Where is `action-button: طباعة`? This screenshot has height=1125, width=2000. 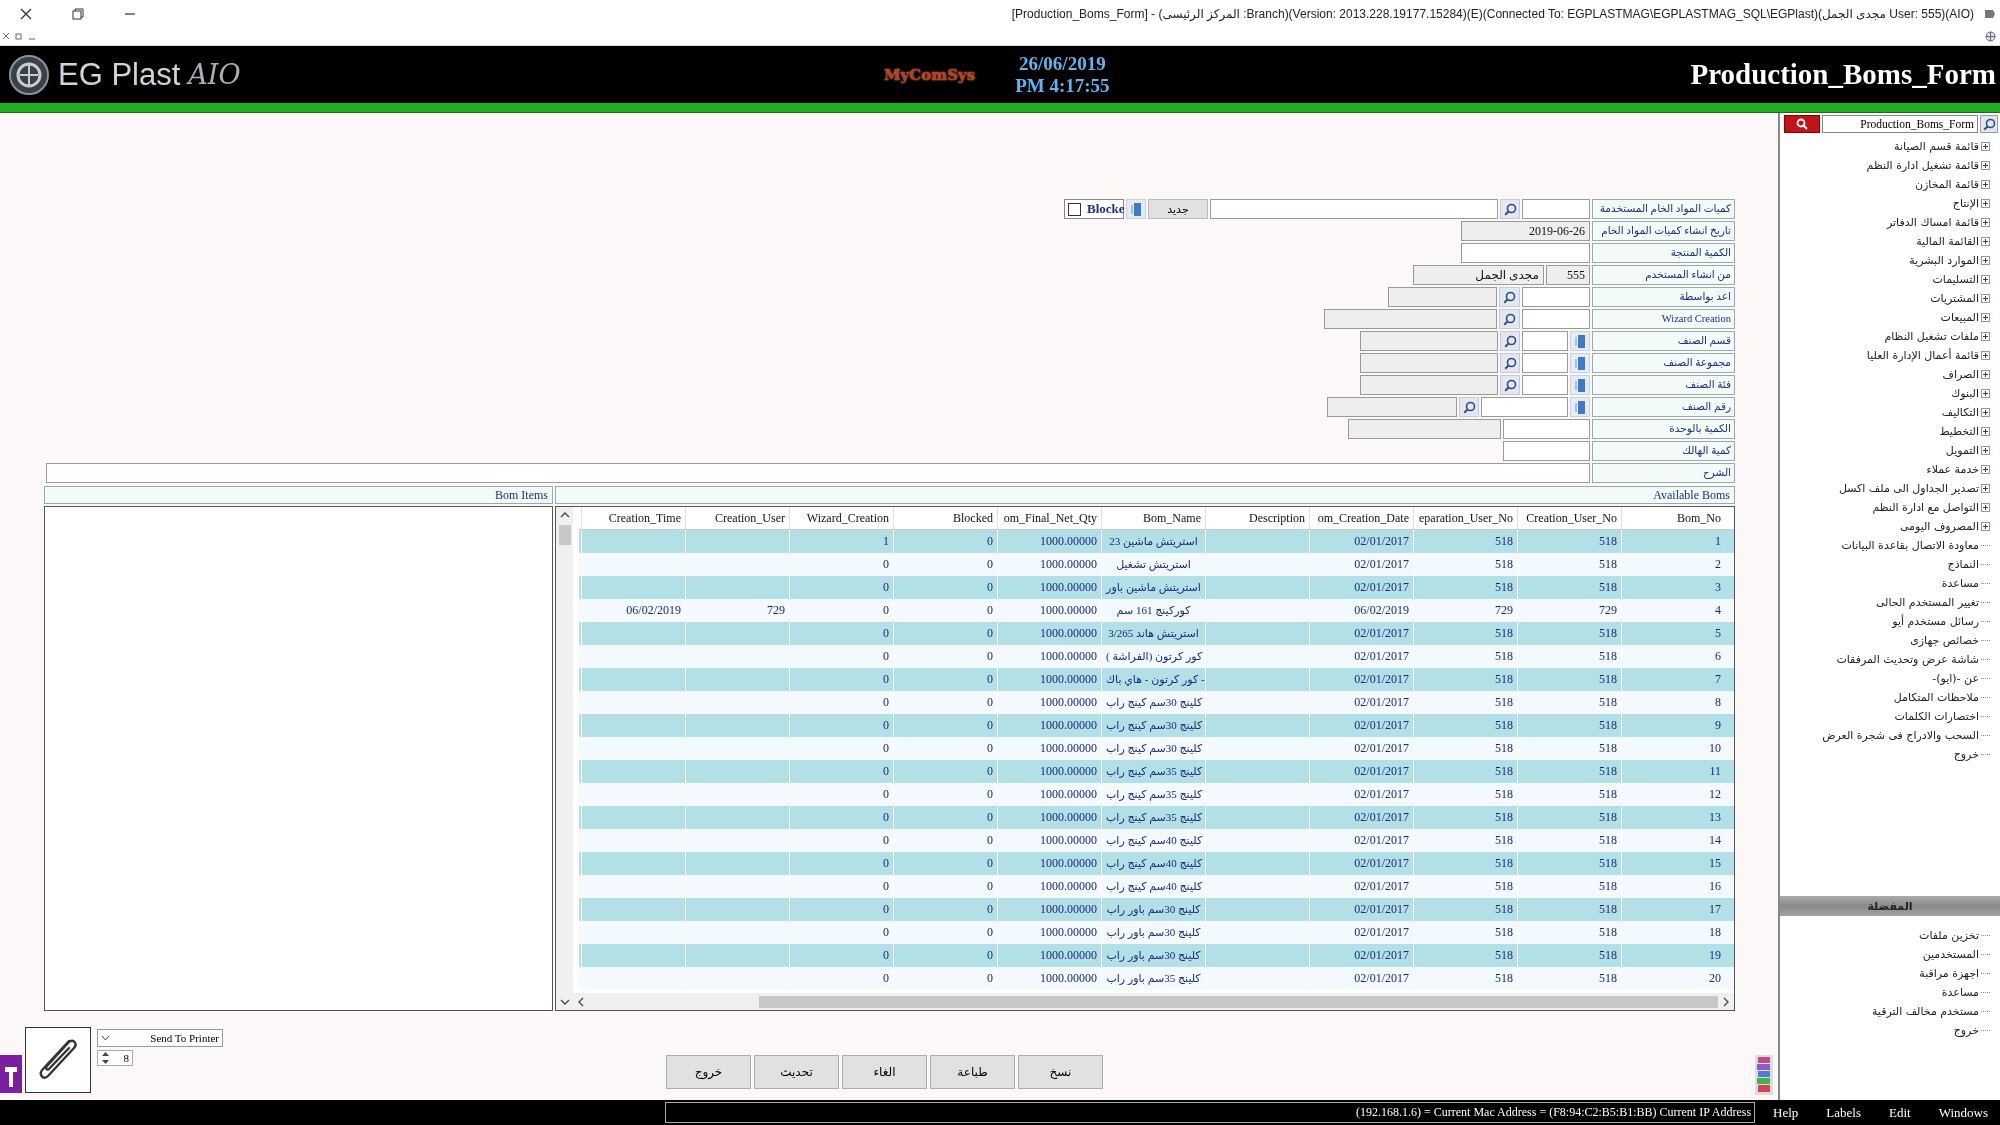 action-button: طباعة is located at coordinates (972, 1072).